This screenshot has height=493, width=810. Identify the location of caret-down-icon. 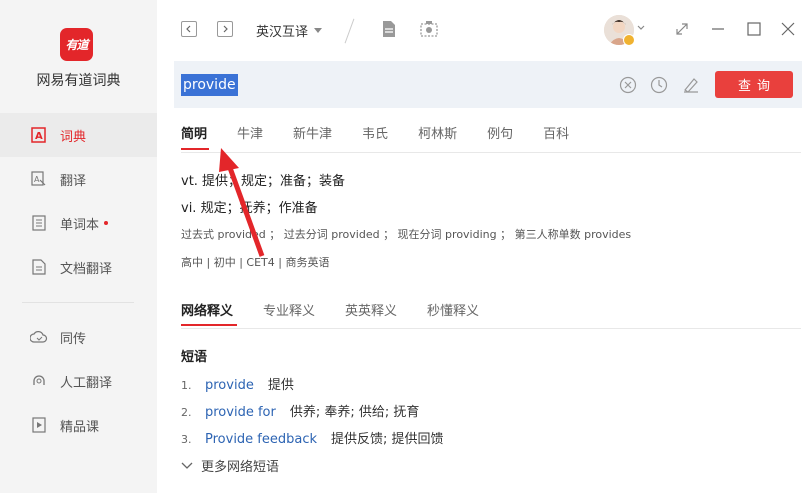
(318, 30).